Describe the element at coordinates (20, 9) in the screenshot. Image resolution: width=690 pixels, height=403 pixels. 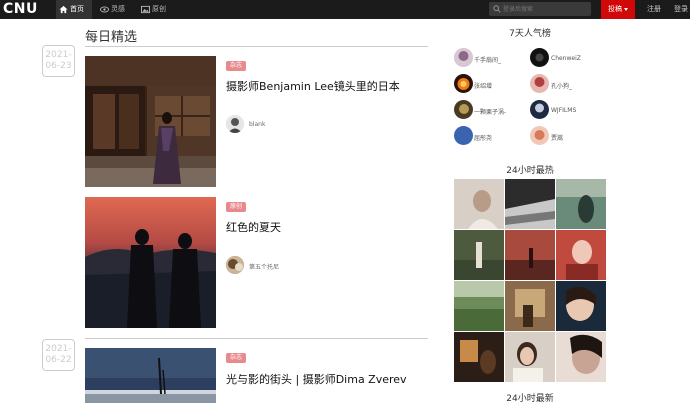
I see `site-logo: CNU` at that location.